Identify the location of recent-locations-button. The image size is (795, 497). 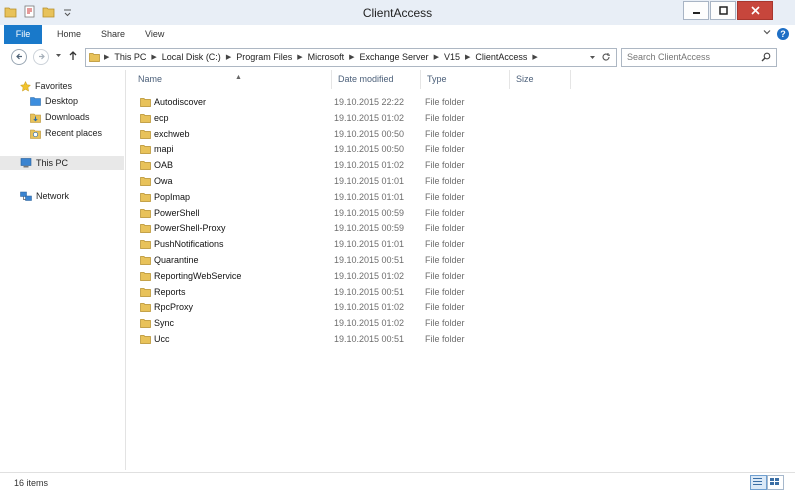
(58, 56).